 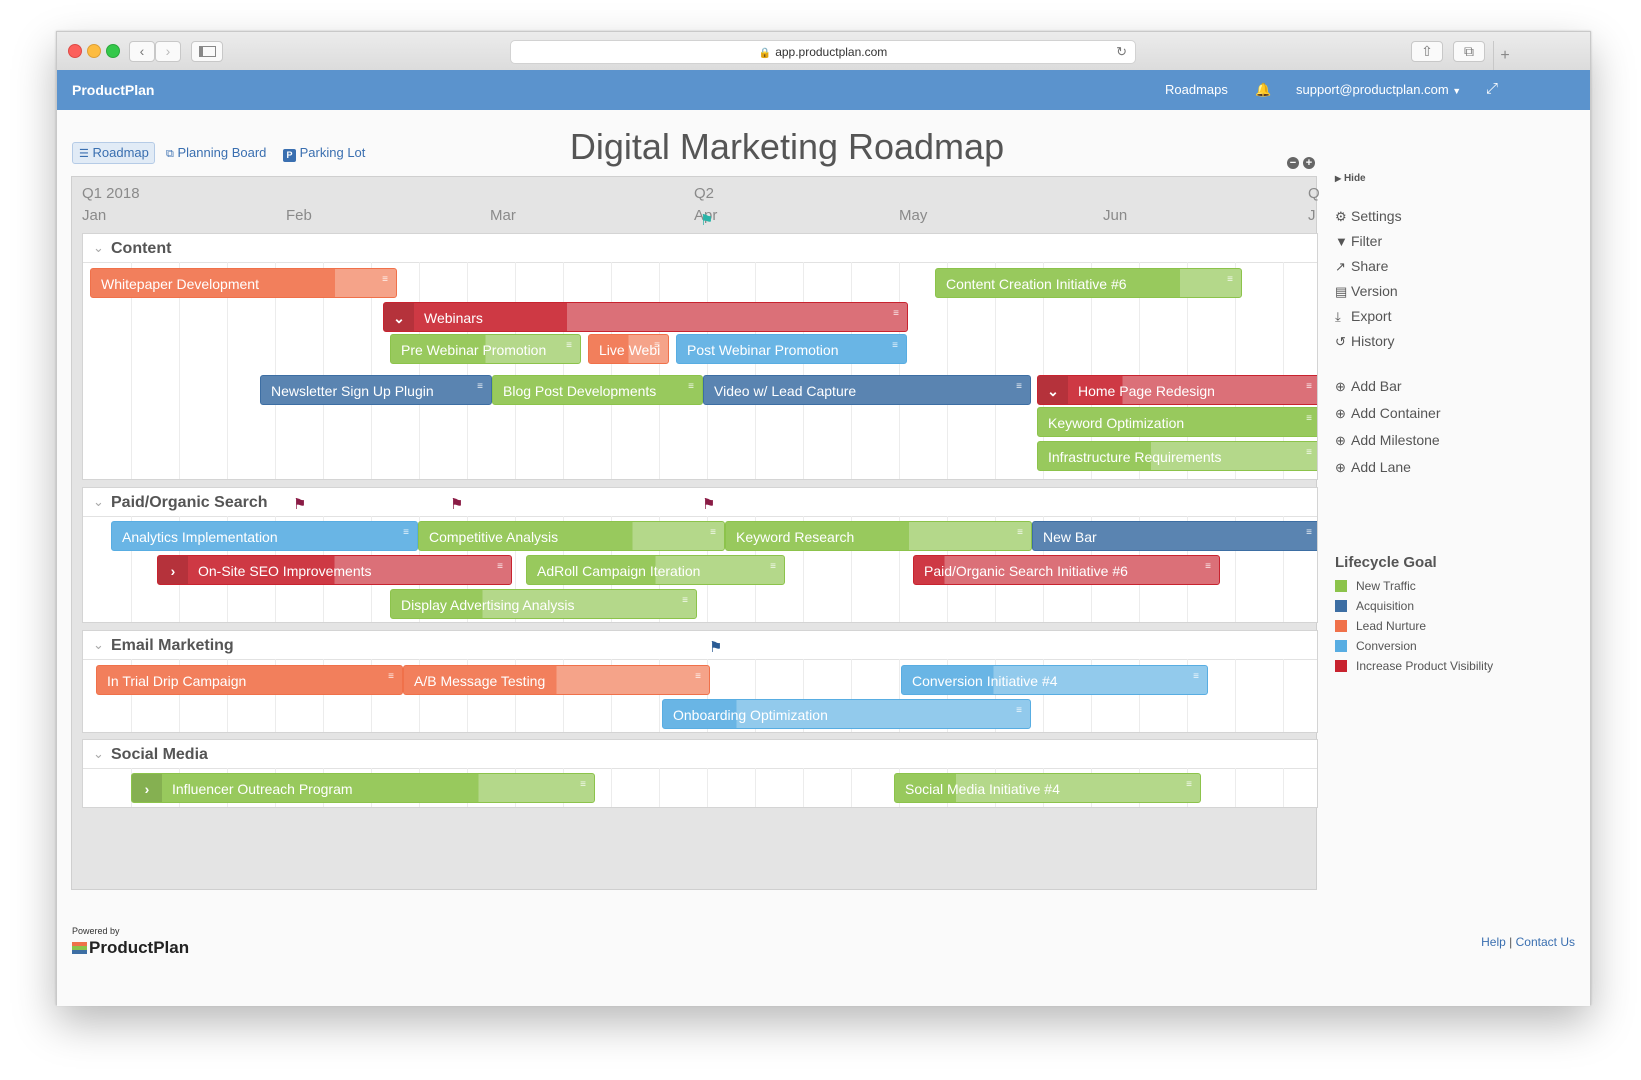 What do you see at coordinates (1492, 88) in the screenshot?
I see `fullscreen-icon: ⤢` at bounding box center [1492, 88].